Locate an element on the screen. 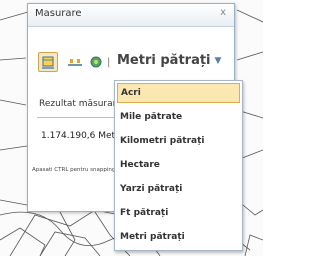  unit-option-ft-patrati: Ft pătrați is located at coordinates (178, 213).